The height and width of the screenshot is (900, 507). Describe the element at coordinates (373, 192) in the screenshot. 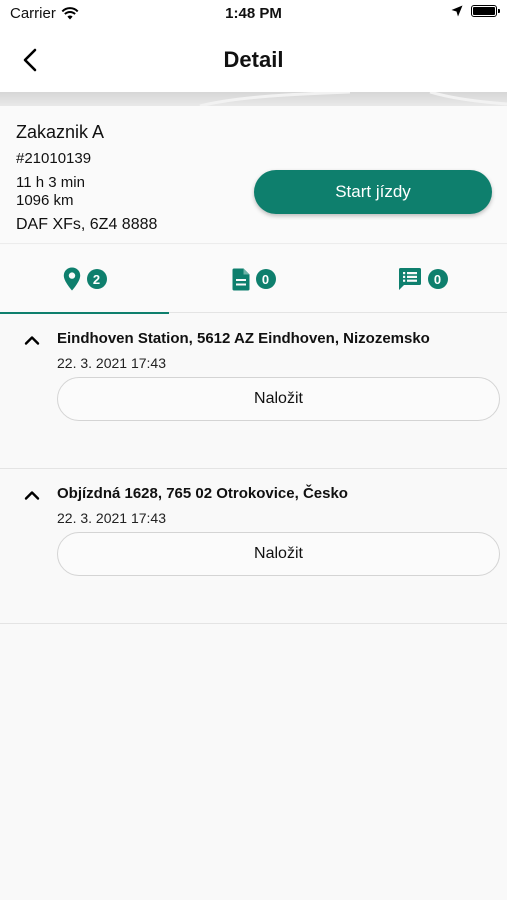

I see `start-trip-button: Start jízdy` at that location.